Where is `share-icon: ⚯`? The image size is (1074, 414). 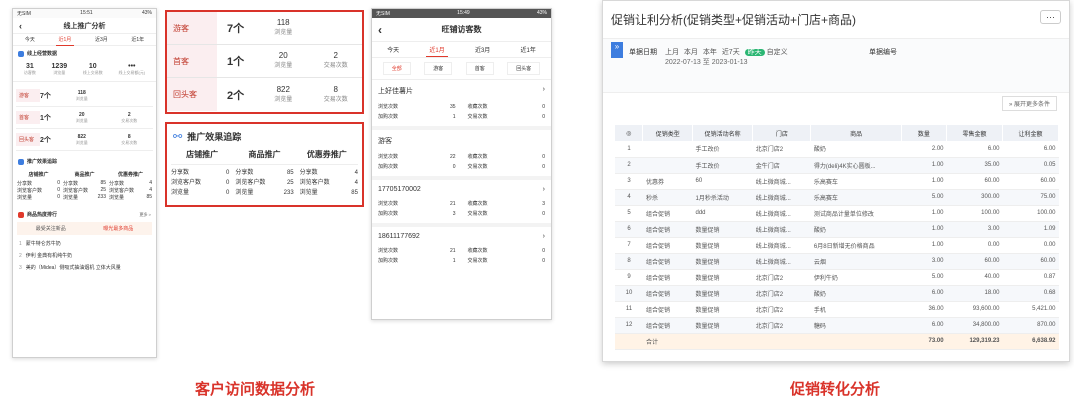 share-icon: ⚯ is located at coordinates (178, 137).